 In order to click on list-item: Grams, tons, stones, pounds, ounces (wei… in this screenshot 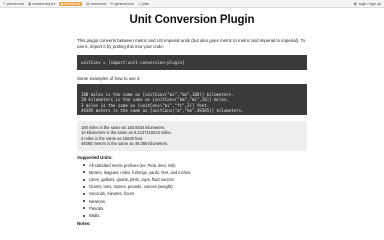, I will do `click(195, 186)`.